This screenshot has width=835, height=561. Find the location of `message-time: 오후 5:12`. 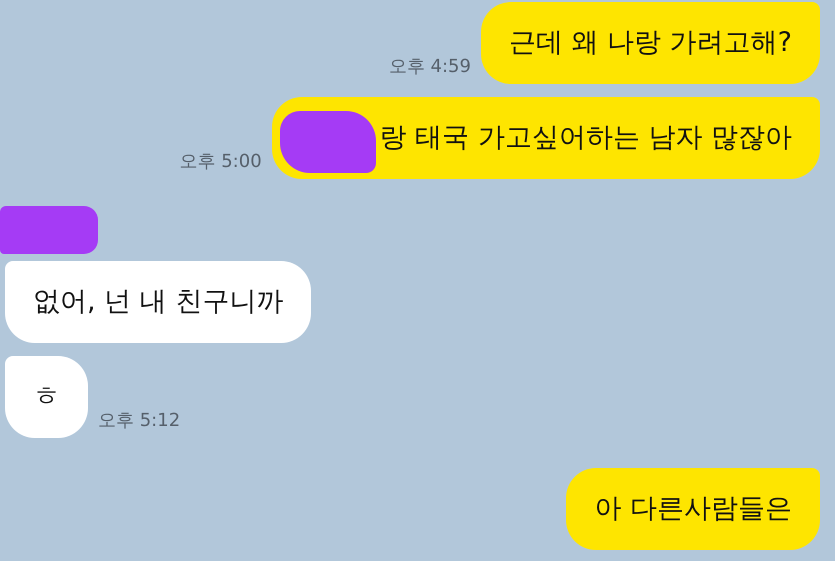

message-time: 오후 5:12 is located at coordinates (139, 420).